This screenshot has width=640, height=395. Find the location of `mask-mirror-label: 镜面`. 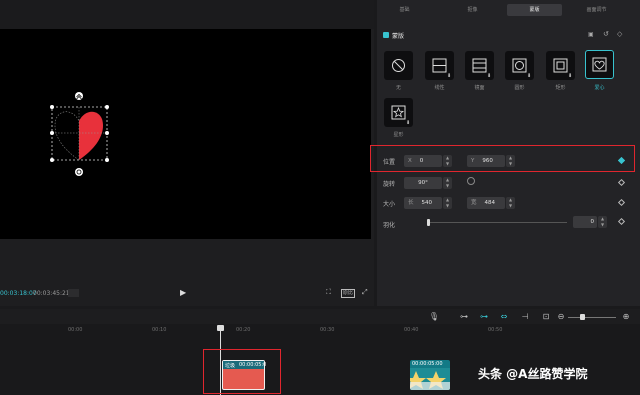

mask-mirror-label: 镜面 is located at coordinates (479, 88).